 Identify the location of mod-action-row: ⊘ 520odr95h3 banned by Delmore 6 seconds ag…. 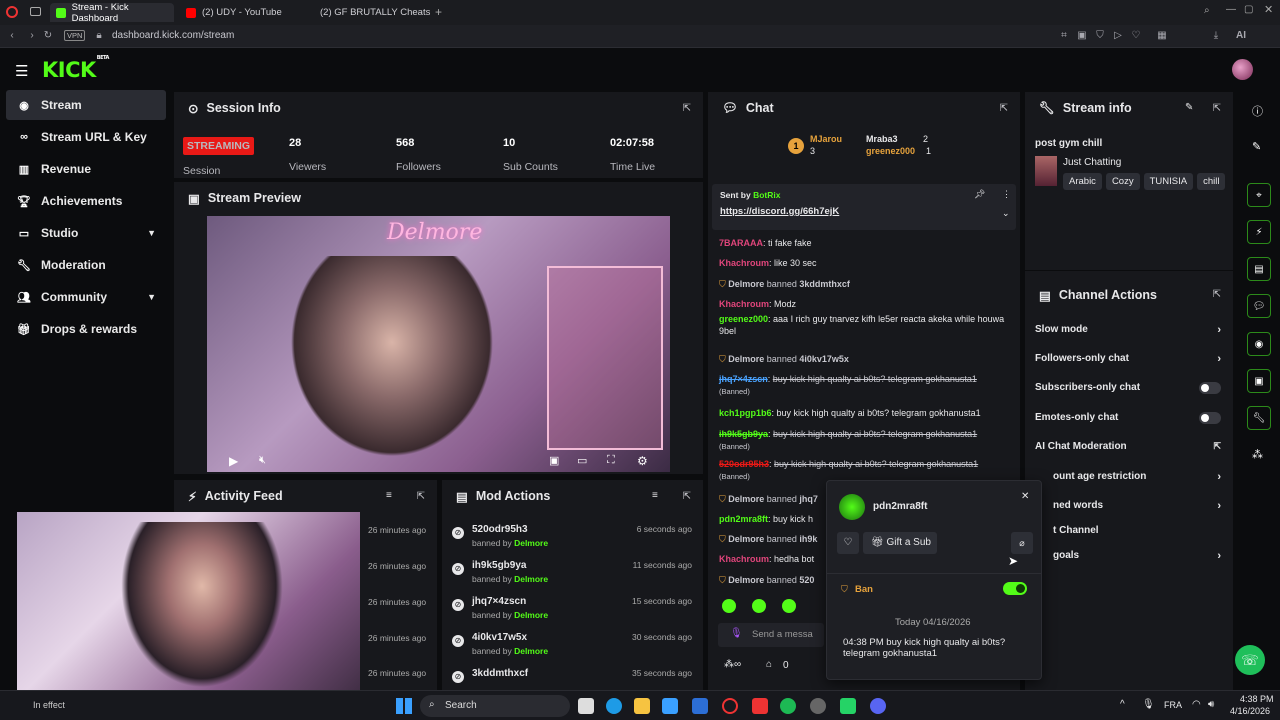
(573, 541).